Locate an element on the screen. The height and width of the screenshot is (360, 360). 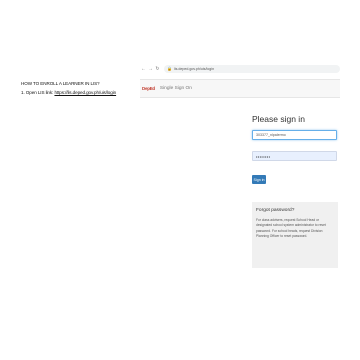
step-prefix: 1. Open LIS link: is located at coordinates (38, 92).